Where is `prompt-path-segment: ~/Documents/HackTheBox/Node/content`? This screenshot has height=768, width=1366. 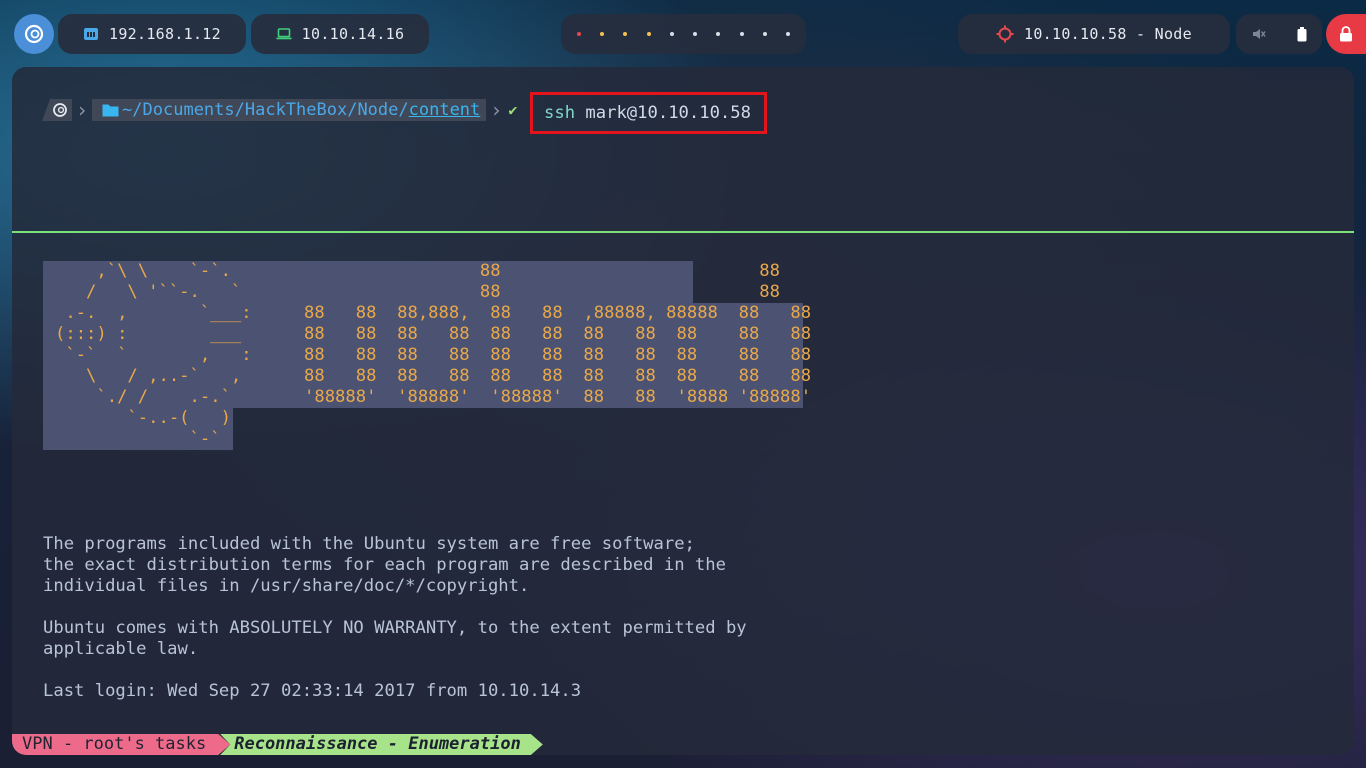 prompt-path-segment: ~/Documents/HackTheBox/Node/content is located at coordinates (289, 110).